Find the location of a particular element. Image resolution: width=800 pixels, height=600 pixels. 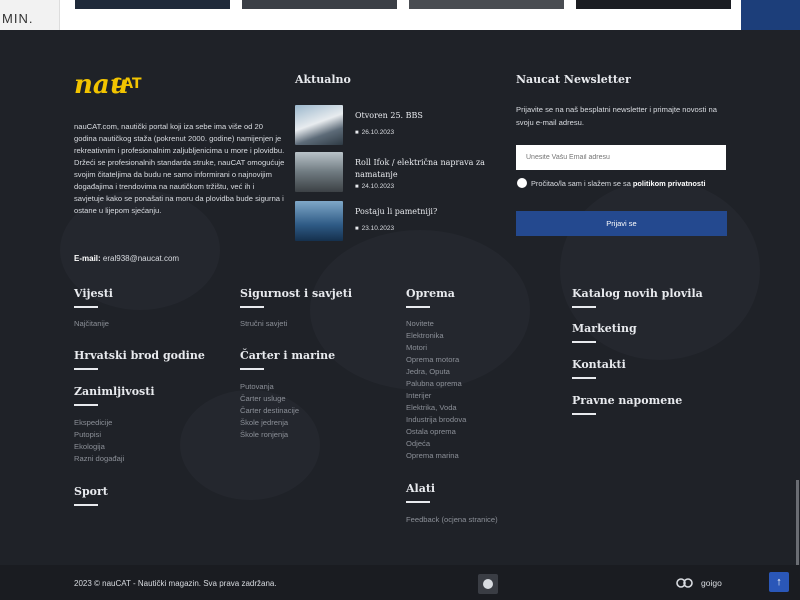

privacy-checkbox is located at coordinates (522, 183).